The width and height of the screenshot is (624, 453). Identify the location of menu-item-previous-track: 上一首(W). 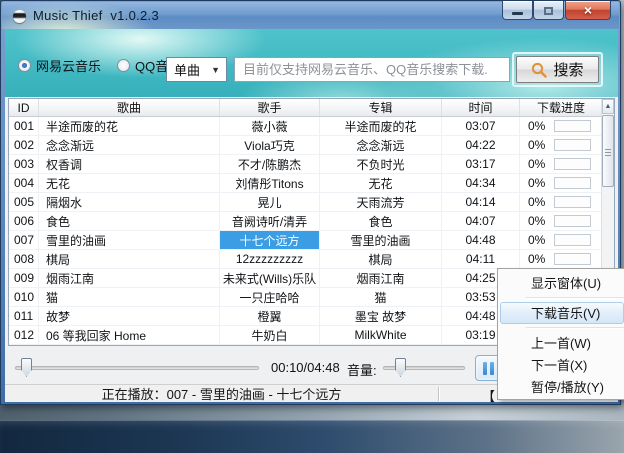
(562, 343).